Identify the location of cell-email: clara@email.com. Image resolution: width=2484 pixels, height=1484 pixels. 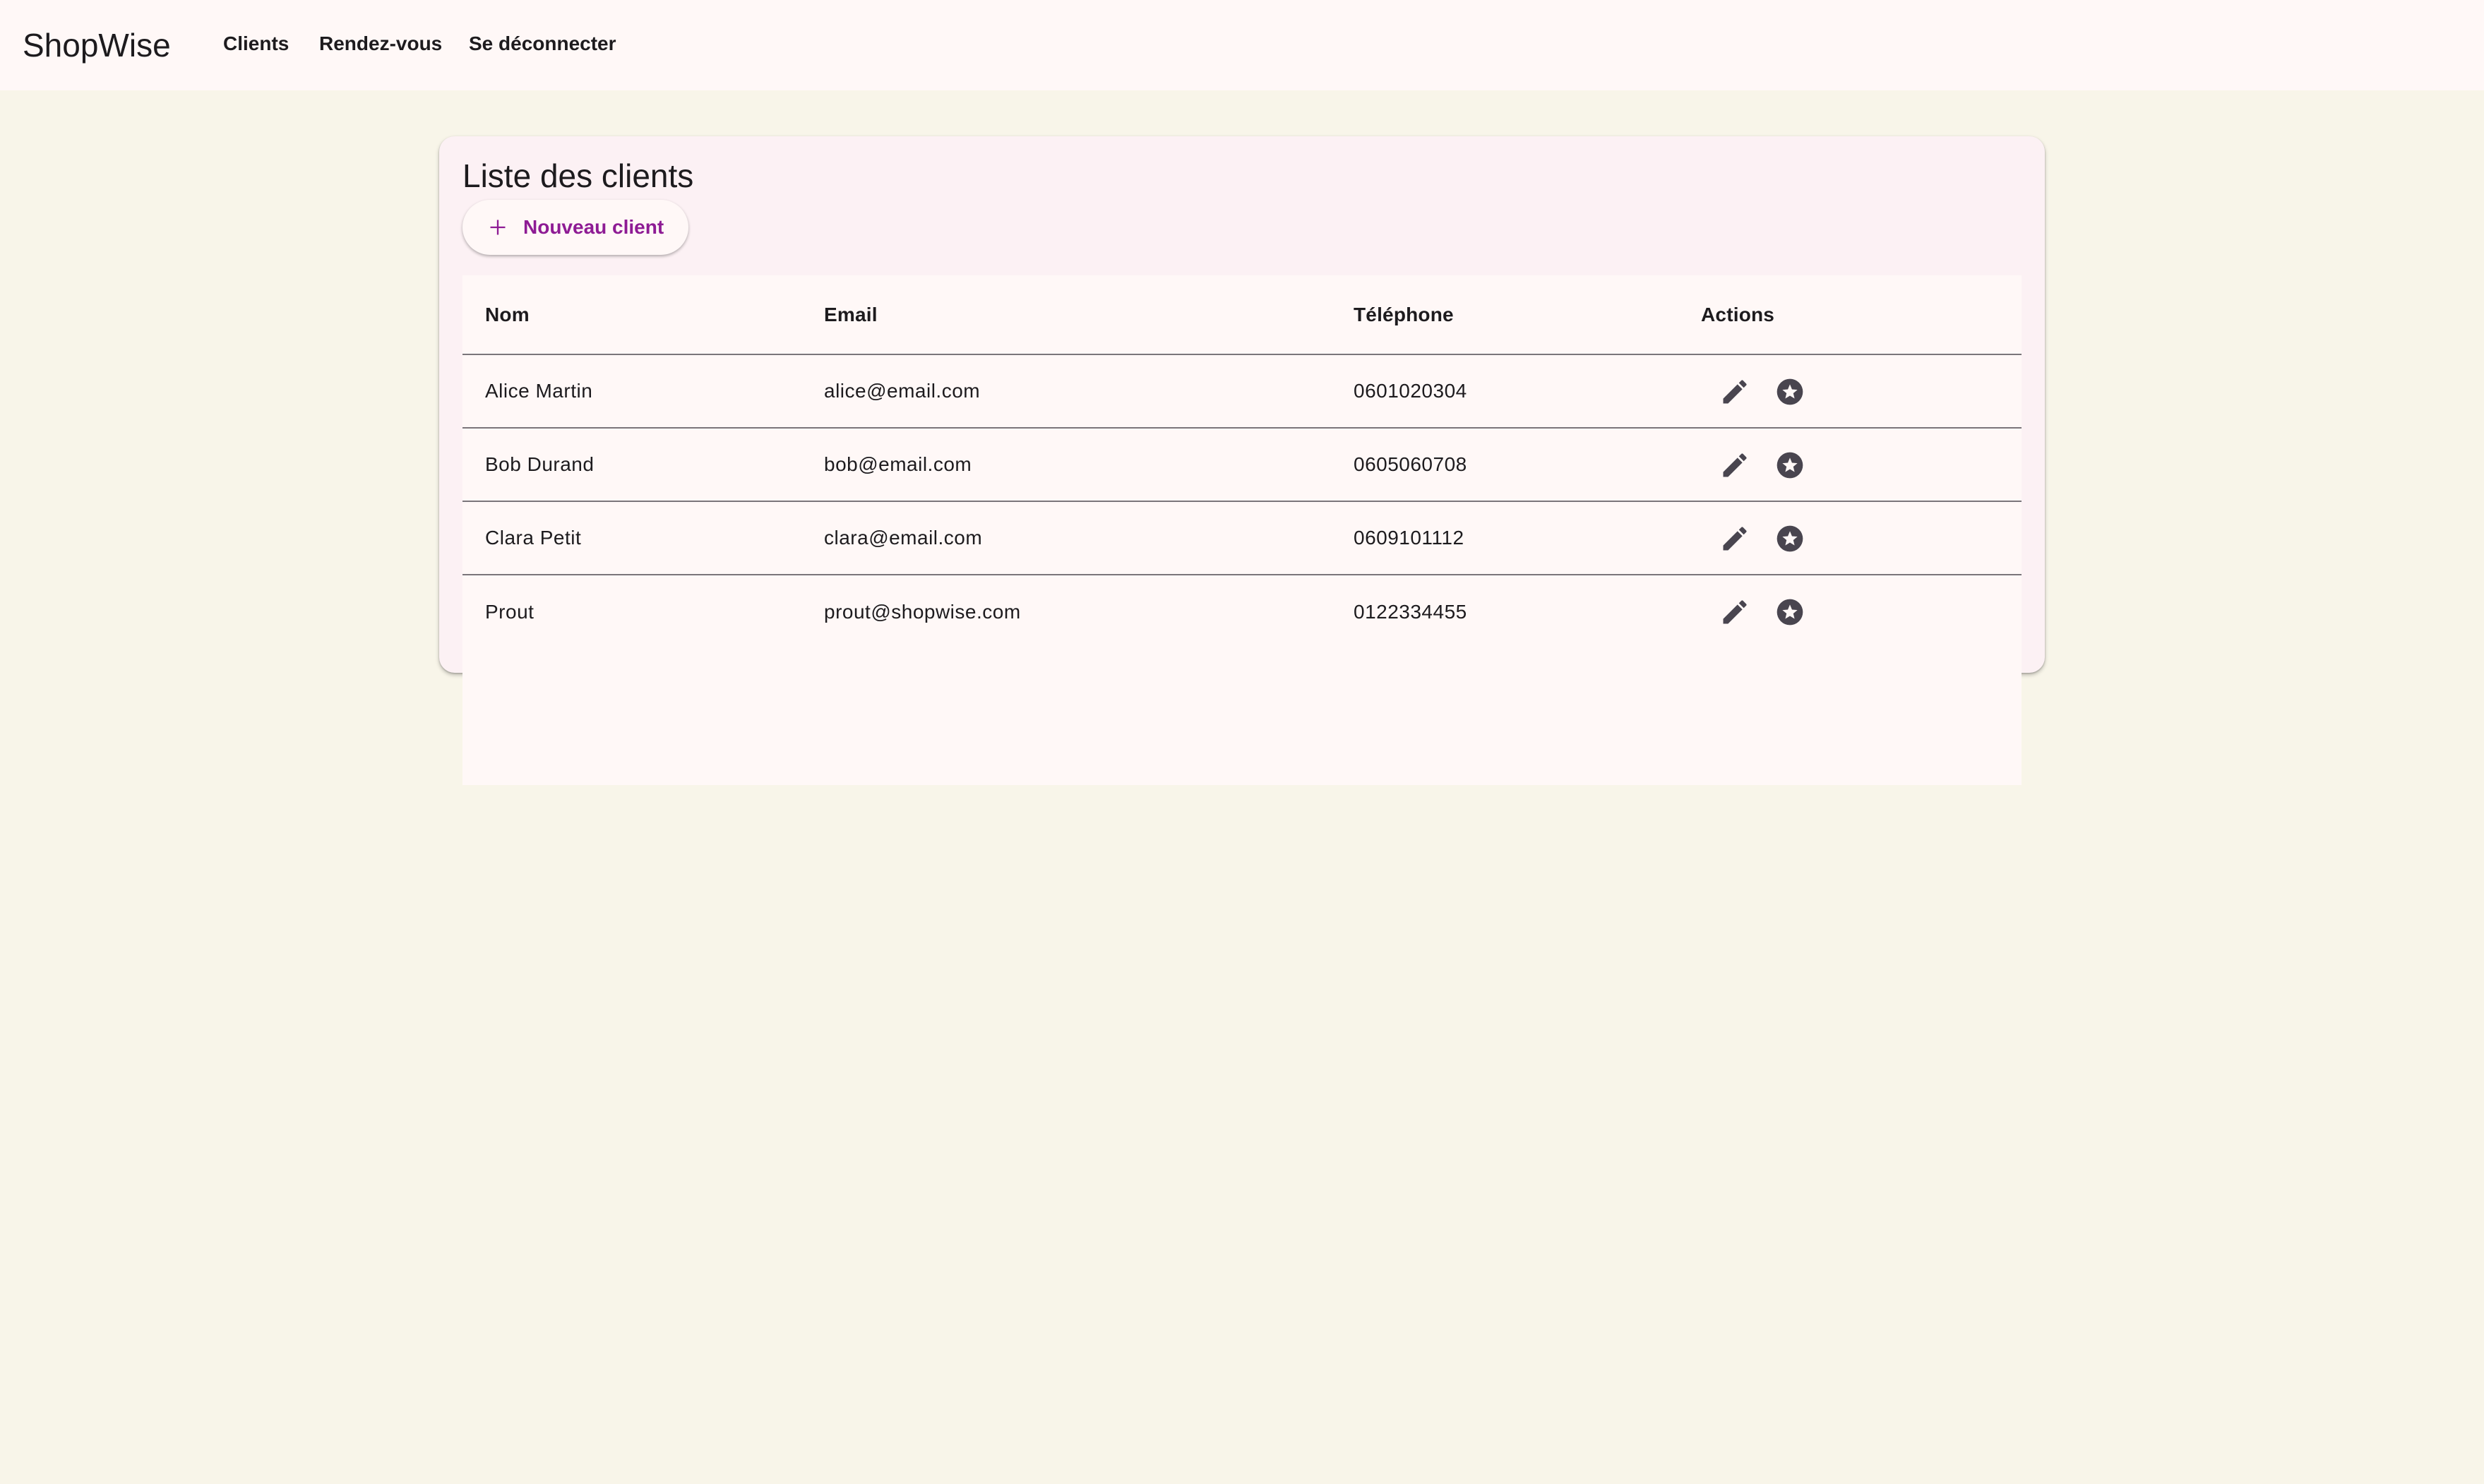
(903, 538).